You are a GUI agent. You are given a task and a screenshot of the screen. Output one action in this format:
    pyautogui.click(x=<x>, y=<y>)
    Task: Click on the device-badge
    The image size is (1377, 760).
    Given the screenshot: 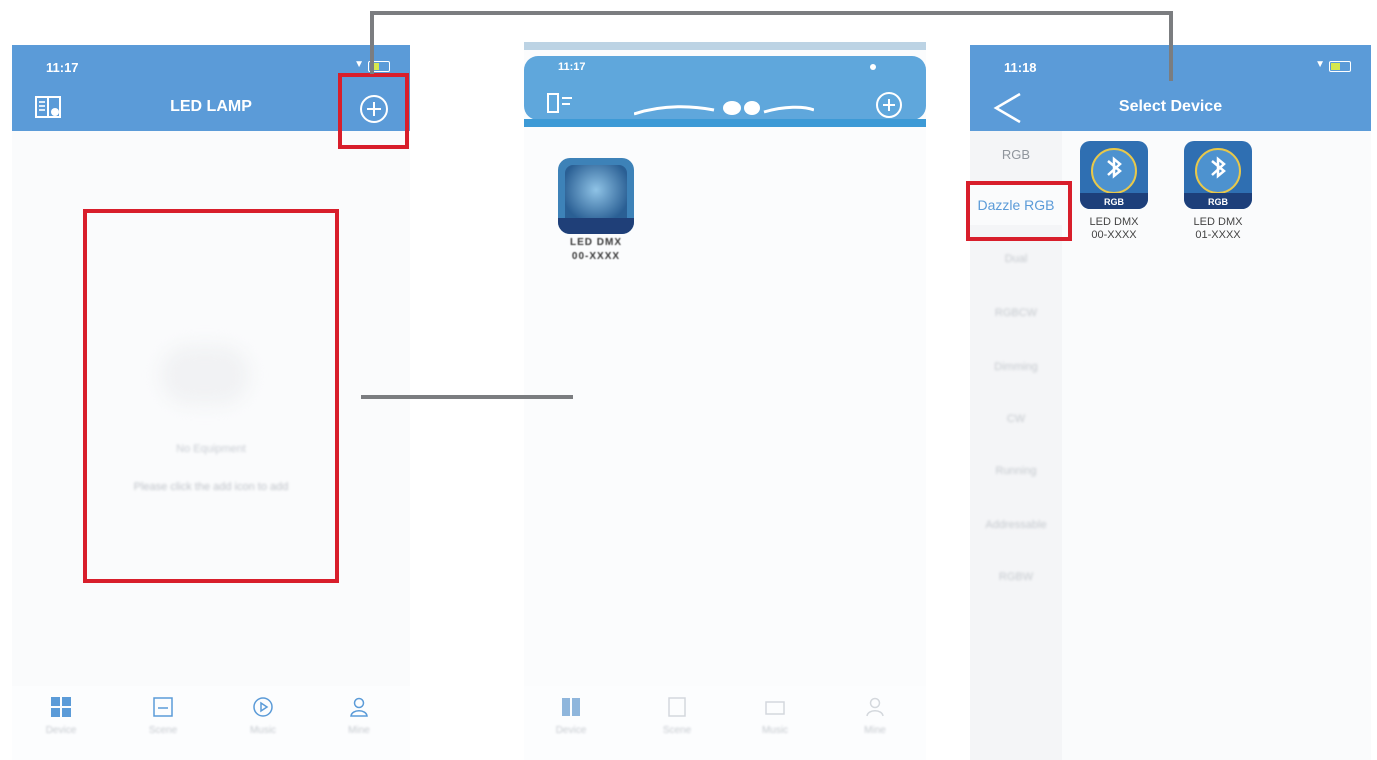 What is the action you would take?
    pyautogui.click(x=596, y=226)
    